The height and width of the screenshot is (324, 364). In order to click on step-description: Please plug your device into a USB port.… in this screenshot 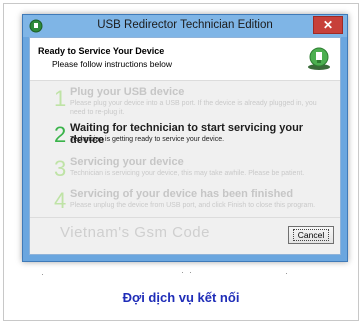, I will do `click(193, 108)`.